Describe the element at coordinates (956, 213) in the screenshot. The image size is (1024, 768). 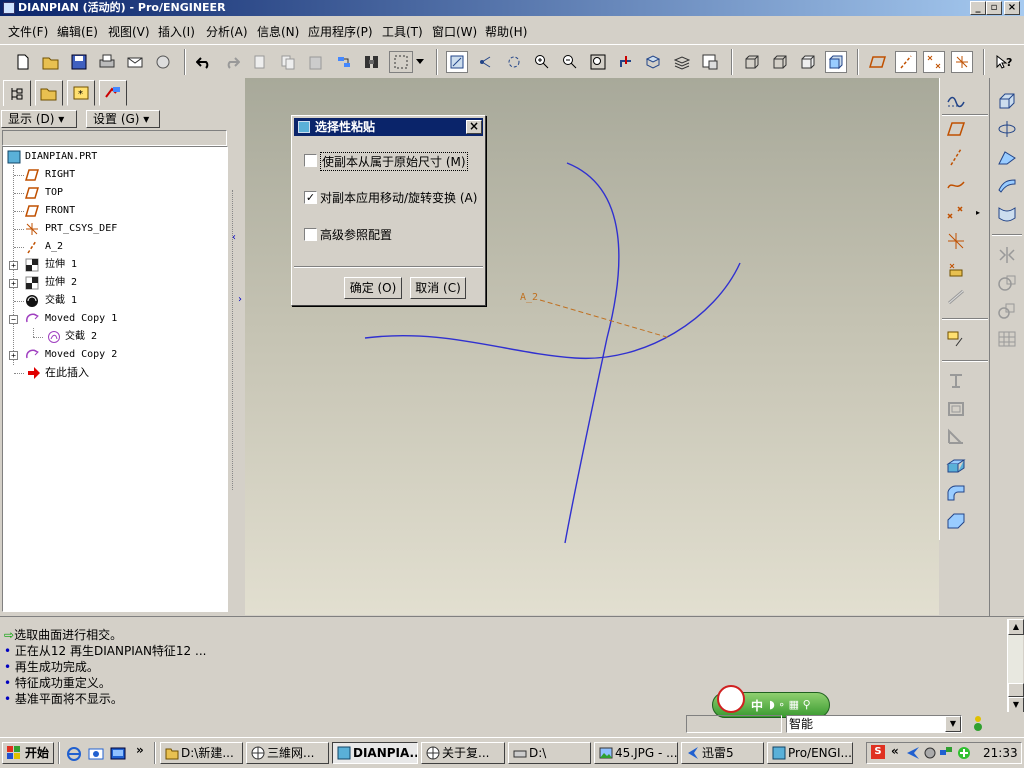
I see `datum-point-tool-icon` at that location.